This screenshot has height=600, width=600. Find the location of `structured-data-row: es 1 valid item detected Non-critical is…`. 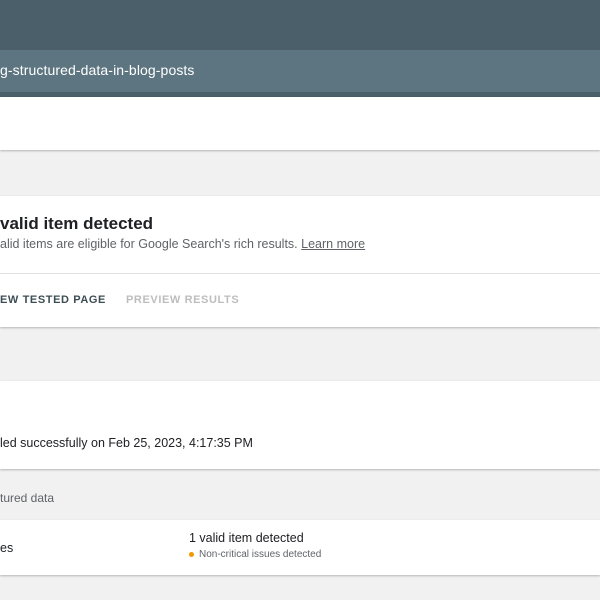

structured-data-row: es 1 valid item detected Non-critical is… is located at coordinates (300, 547).